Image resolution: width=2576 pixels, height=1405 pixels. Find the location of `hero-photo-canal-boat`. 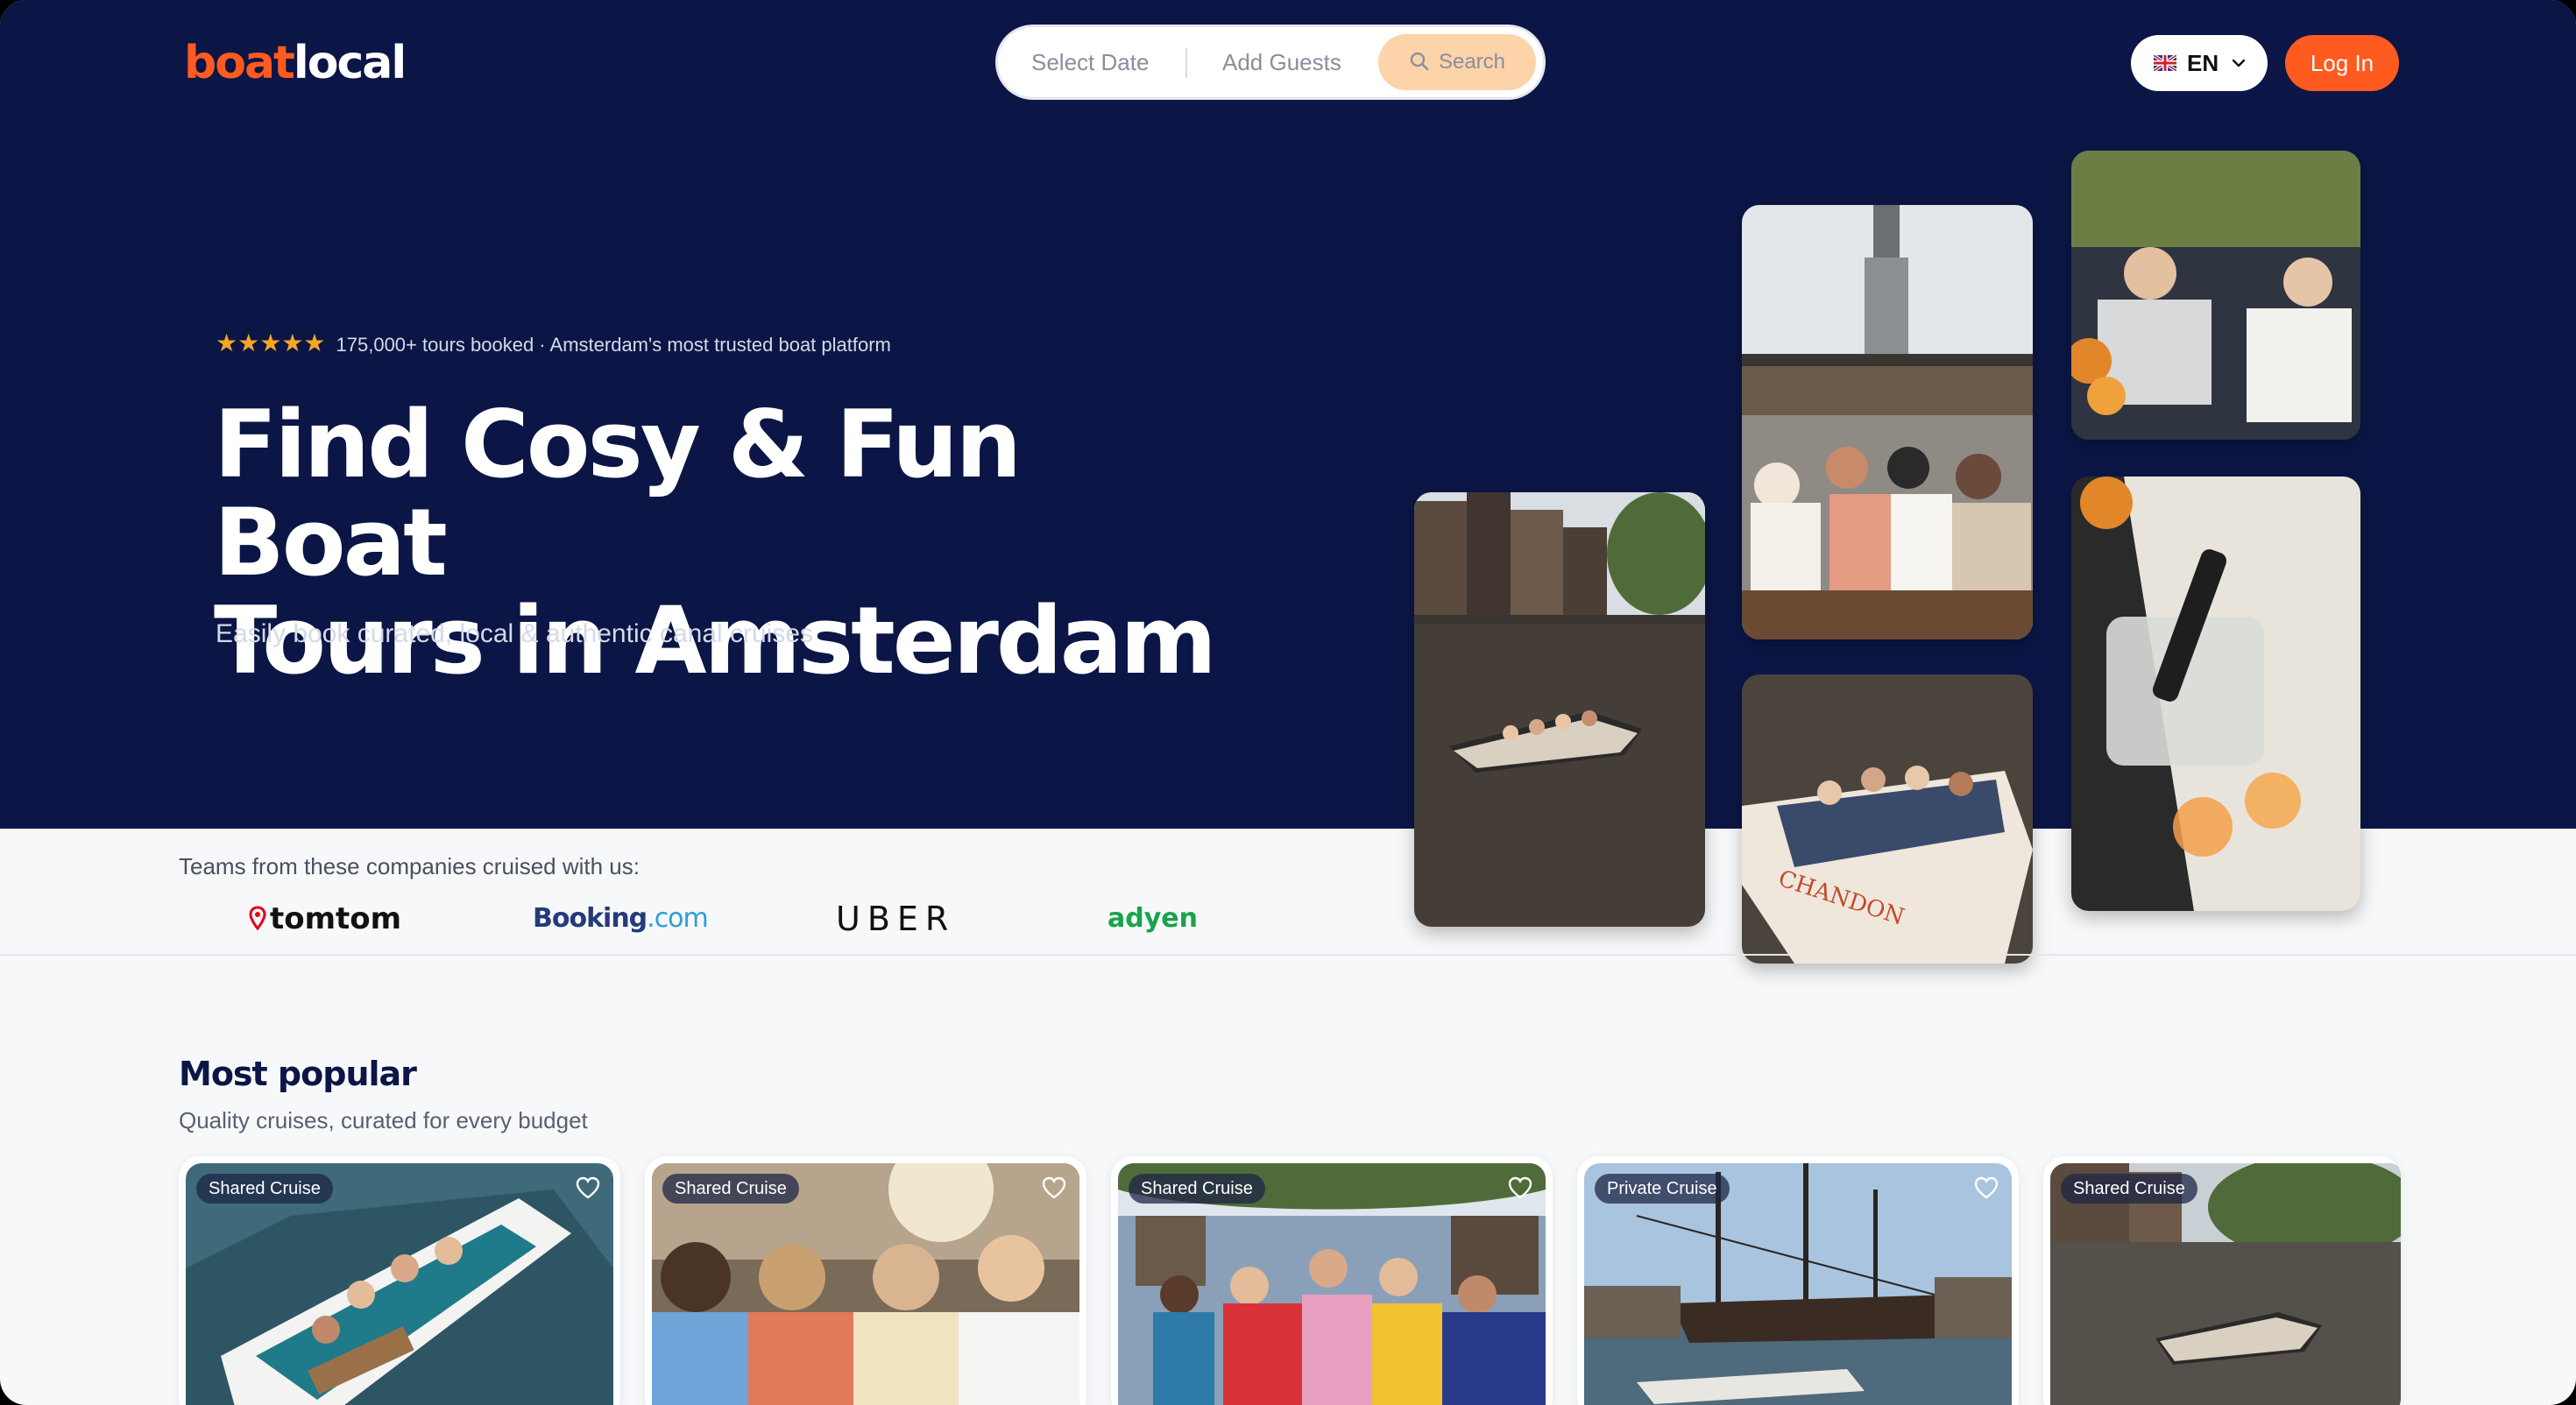

hero-photo-canal-boat is located at coordinates (1559, 709).